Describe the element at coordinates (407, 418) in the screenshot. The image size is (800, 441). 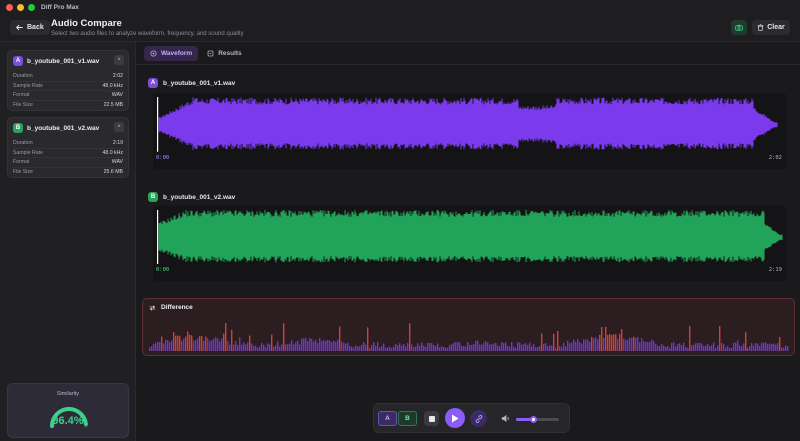
I see `select-b-button: B` at that location.